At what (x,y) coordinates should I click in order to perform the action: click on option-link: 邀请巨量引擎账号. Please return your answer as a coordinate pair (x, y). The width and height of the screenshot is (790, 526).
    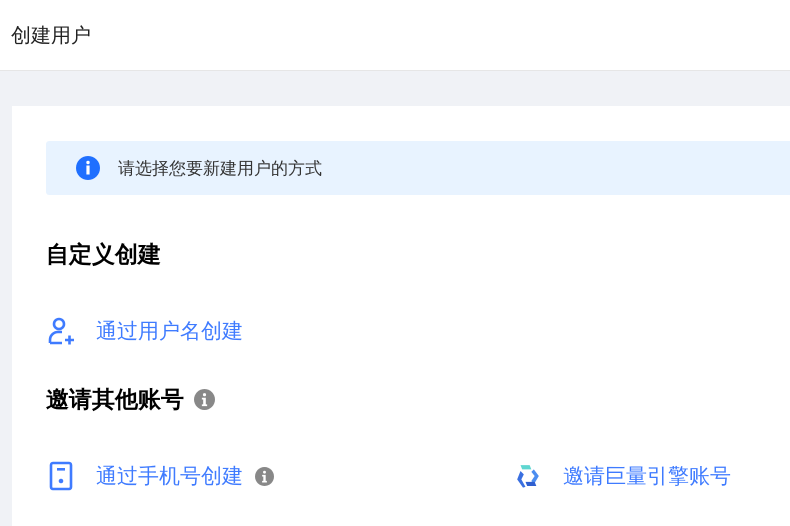
    Looking at the image, I should click on (647, 476).